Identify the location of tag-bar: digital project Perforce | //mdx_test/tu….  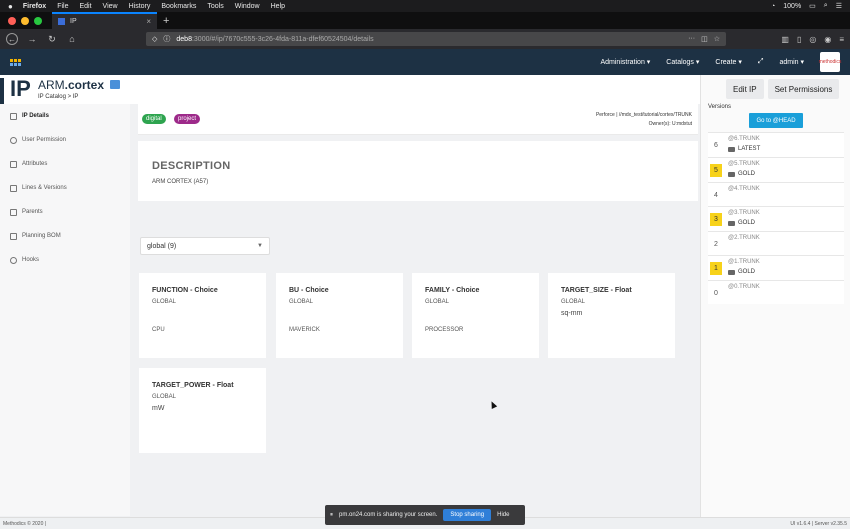
(418, 119).